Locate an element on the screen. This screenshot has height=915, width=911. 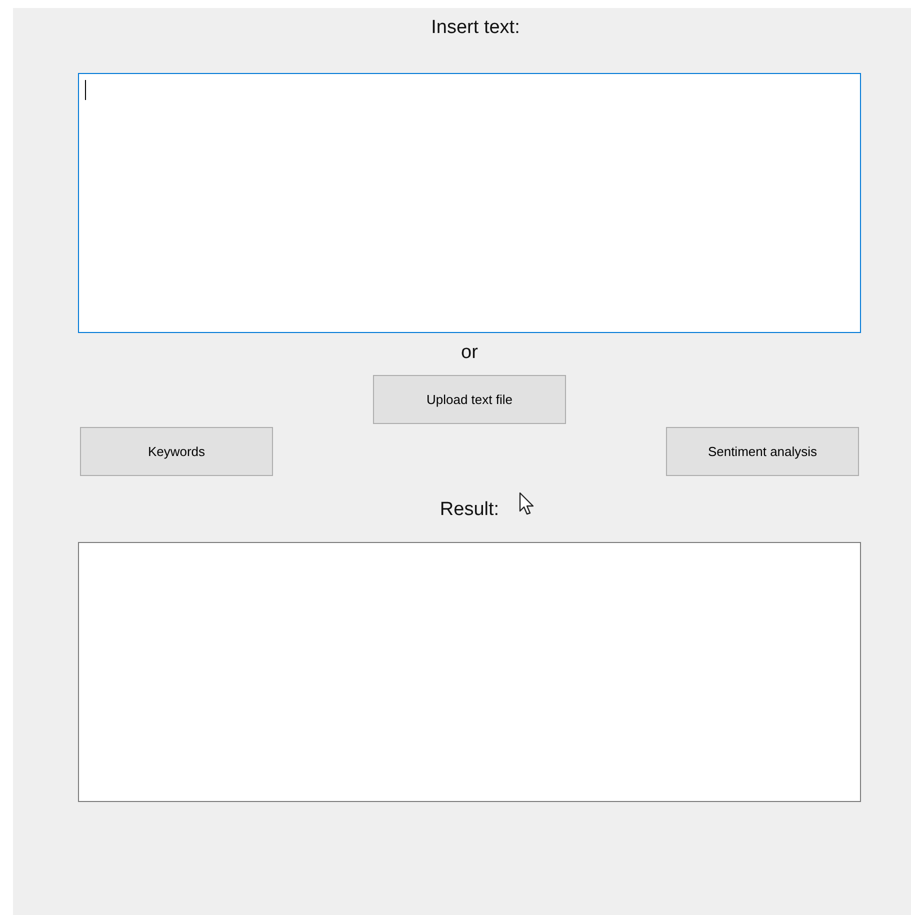
mouse-pointer-icon is located at coordinates (527, 504).